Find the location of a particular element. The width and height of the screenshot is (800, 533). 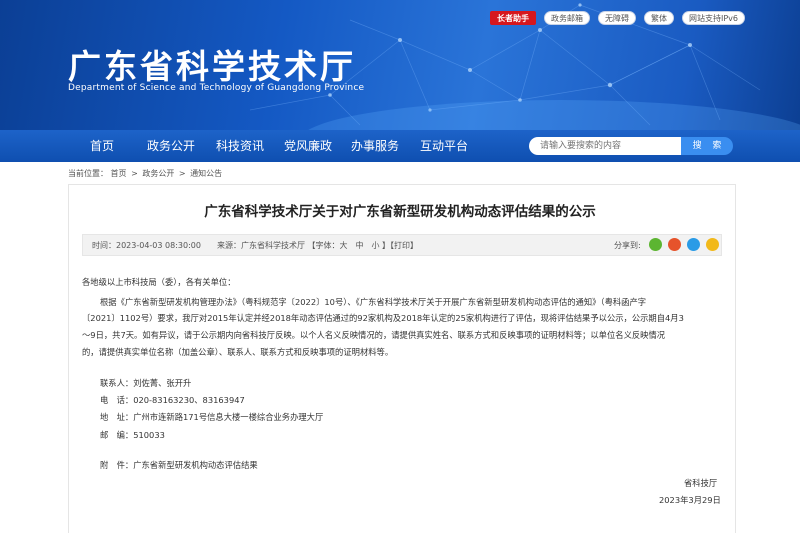

breadcrumb: 当前位置： 首页 > 政务公开 > 通知公告 is located at coordinates (145, 173).